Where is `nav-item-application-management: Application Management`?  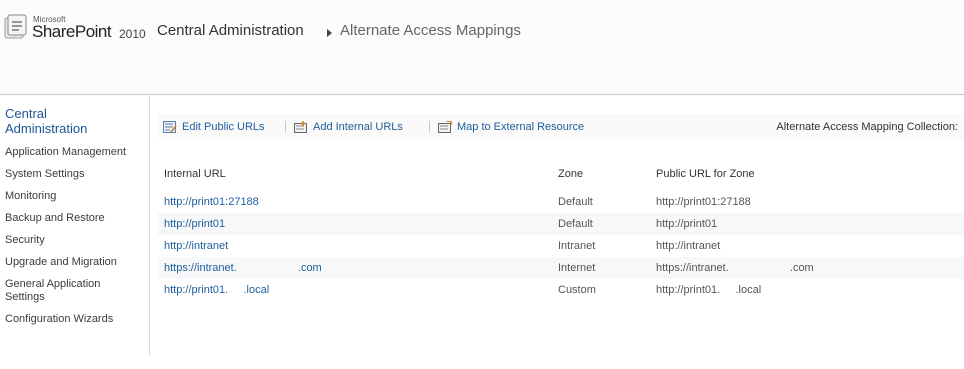
nav-item-application-management: Application Management is located at coordinates (77, 152).